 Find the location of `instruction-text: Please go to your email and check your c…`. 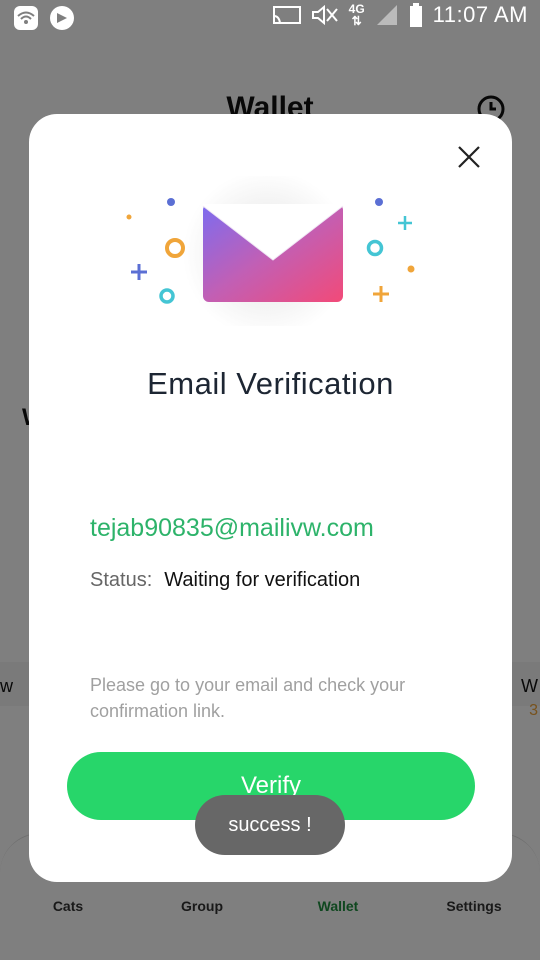

instruction-text: Please go to your email and check your c… is located at coordinates (248, 698).